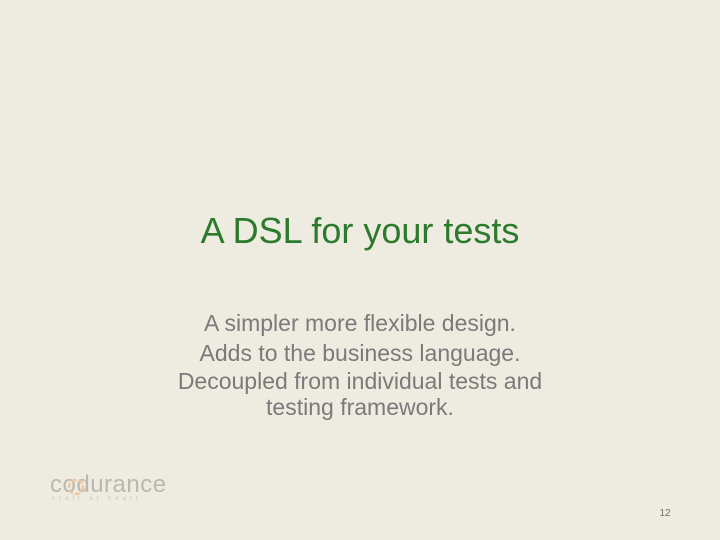 Image resolution: width=720 pixels, height=540 pixels. Describe the element at coordinates (360, 407) in the screenshot. I see `body-line: testing framework.` at that location.